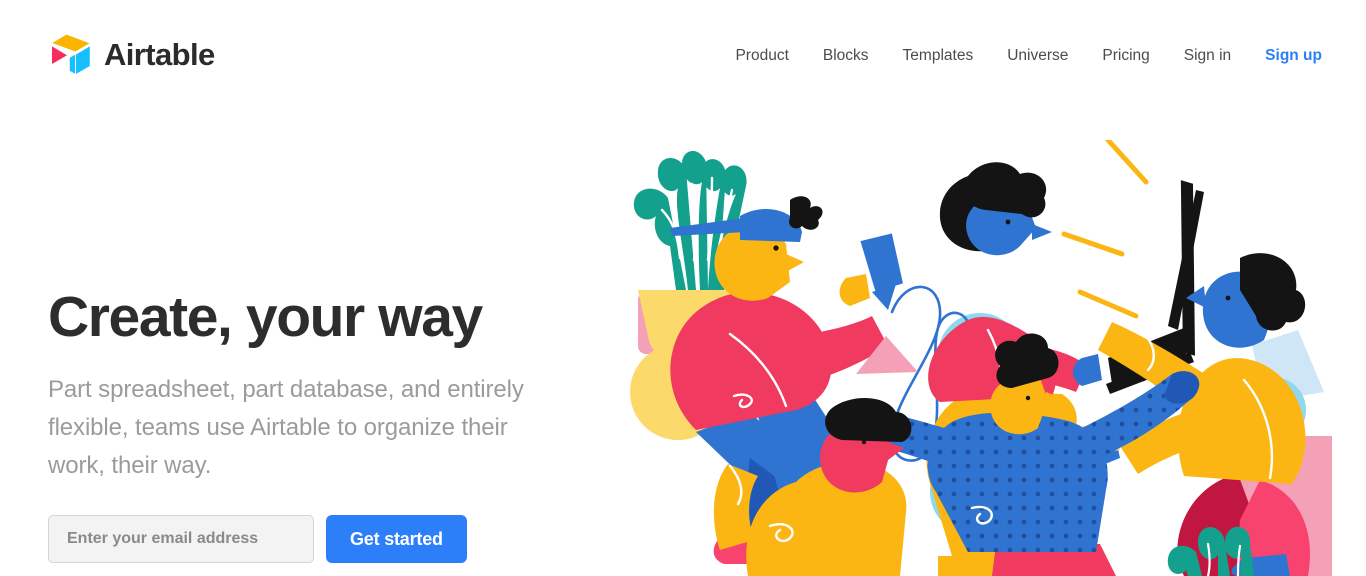 This screenshot has width=1366, height=576. Describe the element at coordinates (159, 54) in the screenshot. I see `brand-name: Airtable` at that location.